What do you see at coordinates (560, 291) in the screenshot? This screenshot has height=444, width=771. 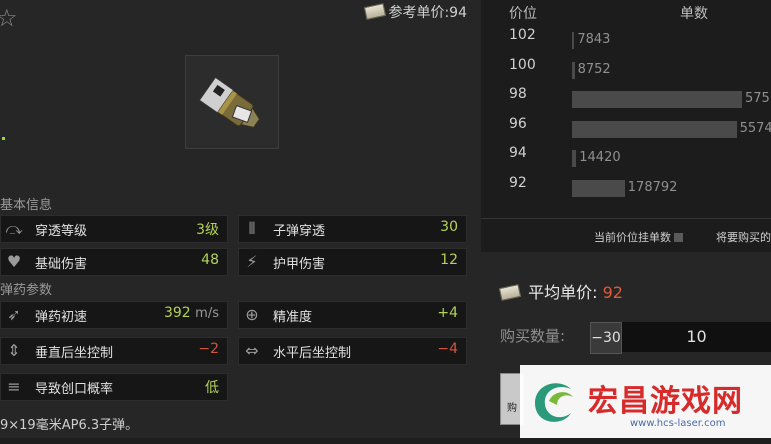 I see `average-price: 平均单价: 92` at bounding box center [560, 291].